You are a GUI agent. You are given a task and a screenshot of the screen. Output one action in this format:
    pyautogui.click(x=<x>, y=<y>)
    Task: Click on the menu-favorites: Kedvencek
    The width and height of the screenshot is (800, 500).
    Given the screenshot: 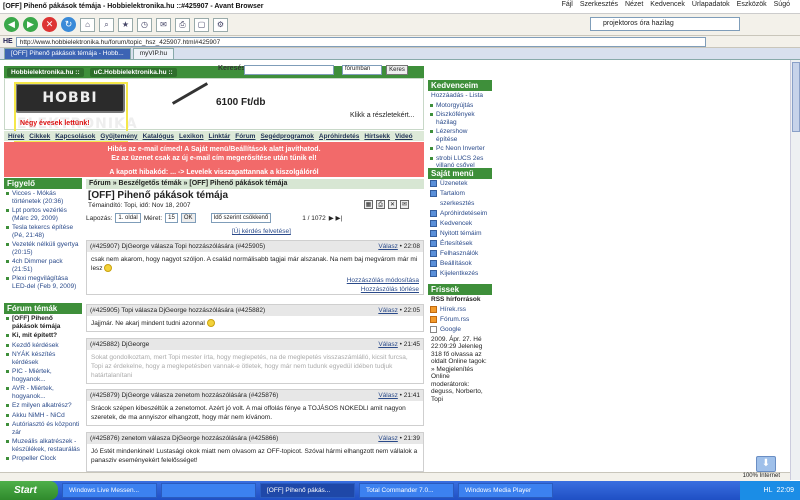 What is the action you would take?
    pyautogui.click(x=667, y=4)
    